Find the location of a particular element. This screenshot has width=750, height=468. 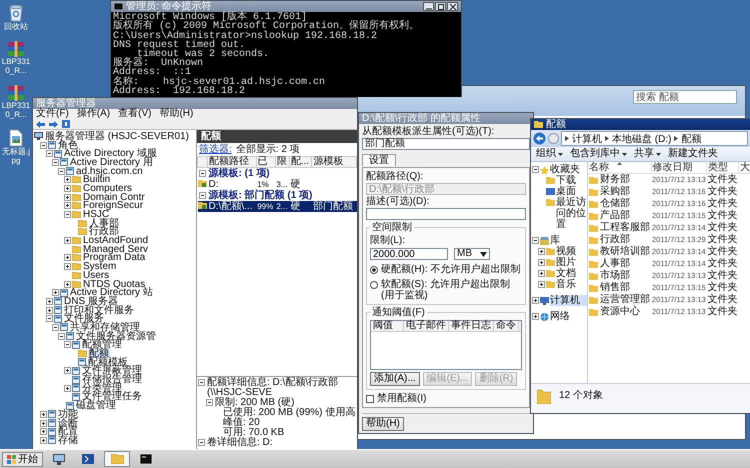

description-field is located at coordinates (446, 214).